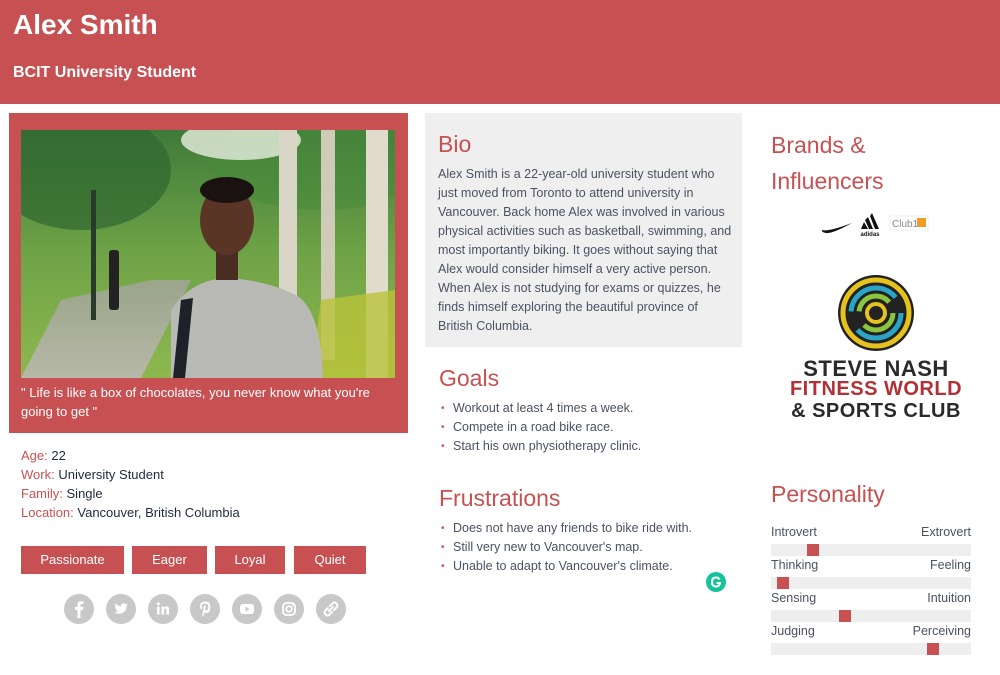 This screenshot has height=675, width=1000. What do you see at coordinates (169, 560) in the screenshot?
I see `tag-eager: Eager` at bounding box center [169, 560].